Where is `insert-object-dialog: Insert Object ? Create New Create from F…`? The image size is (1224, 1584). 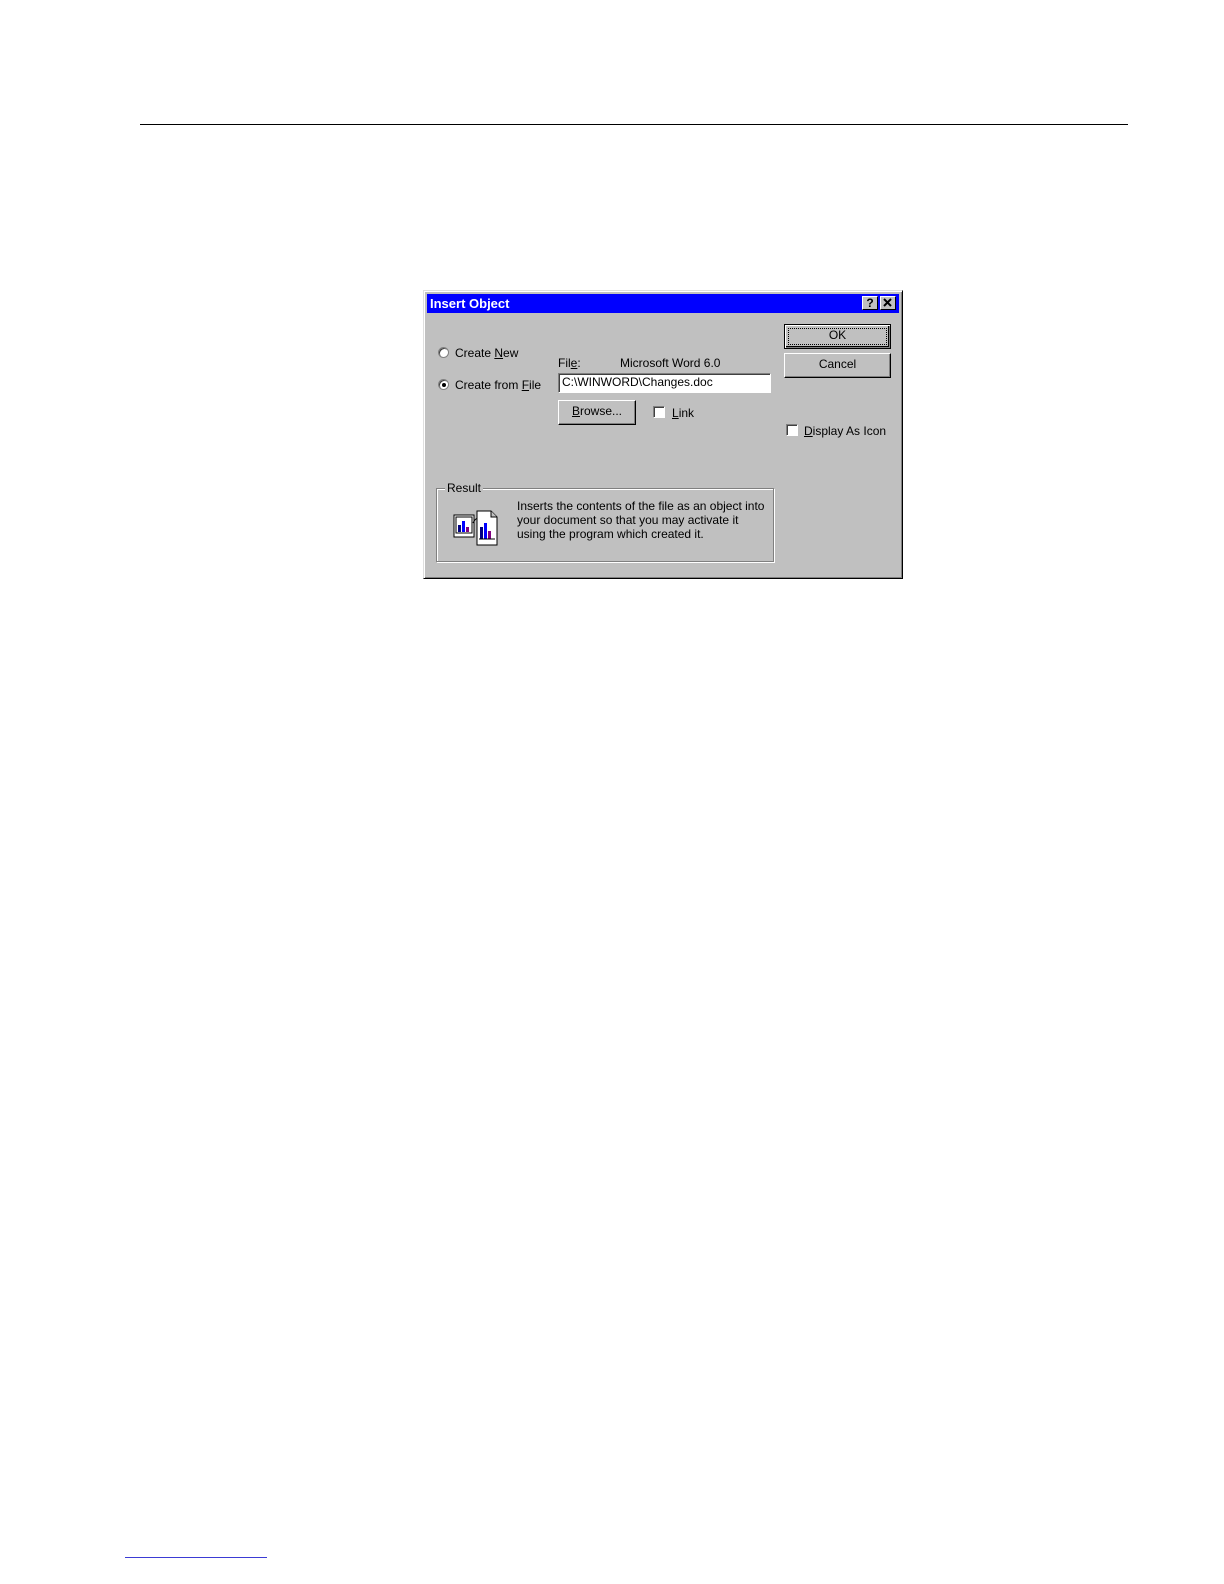 insert-object-dialog: Insert Object ? Create New Create from F… is located at coordinates (663, 434).